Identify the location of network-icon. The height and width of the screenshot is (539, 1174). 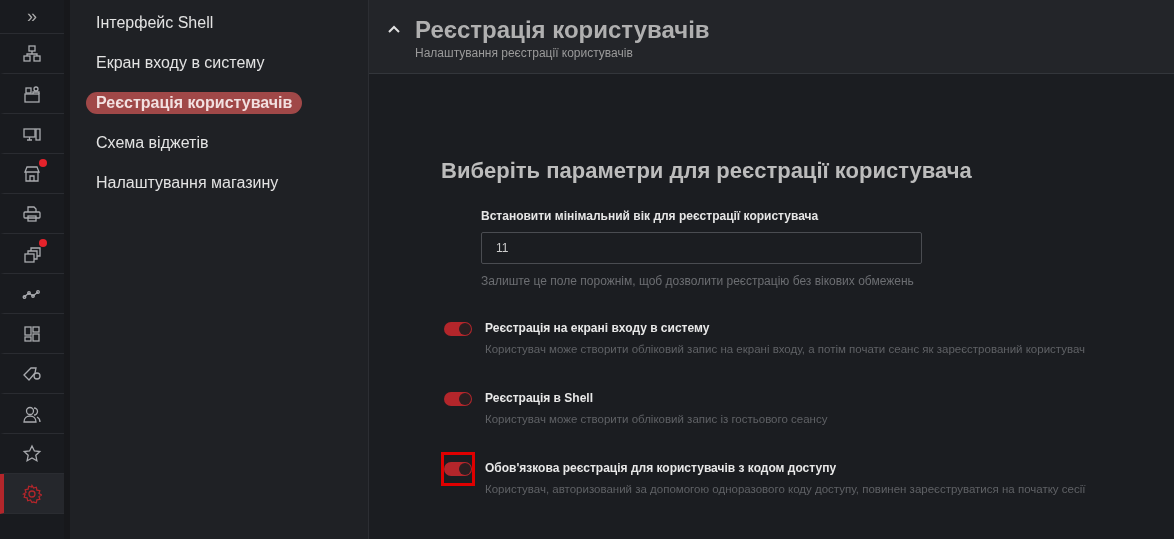
(32, 53).